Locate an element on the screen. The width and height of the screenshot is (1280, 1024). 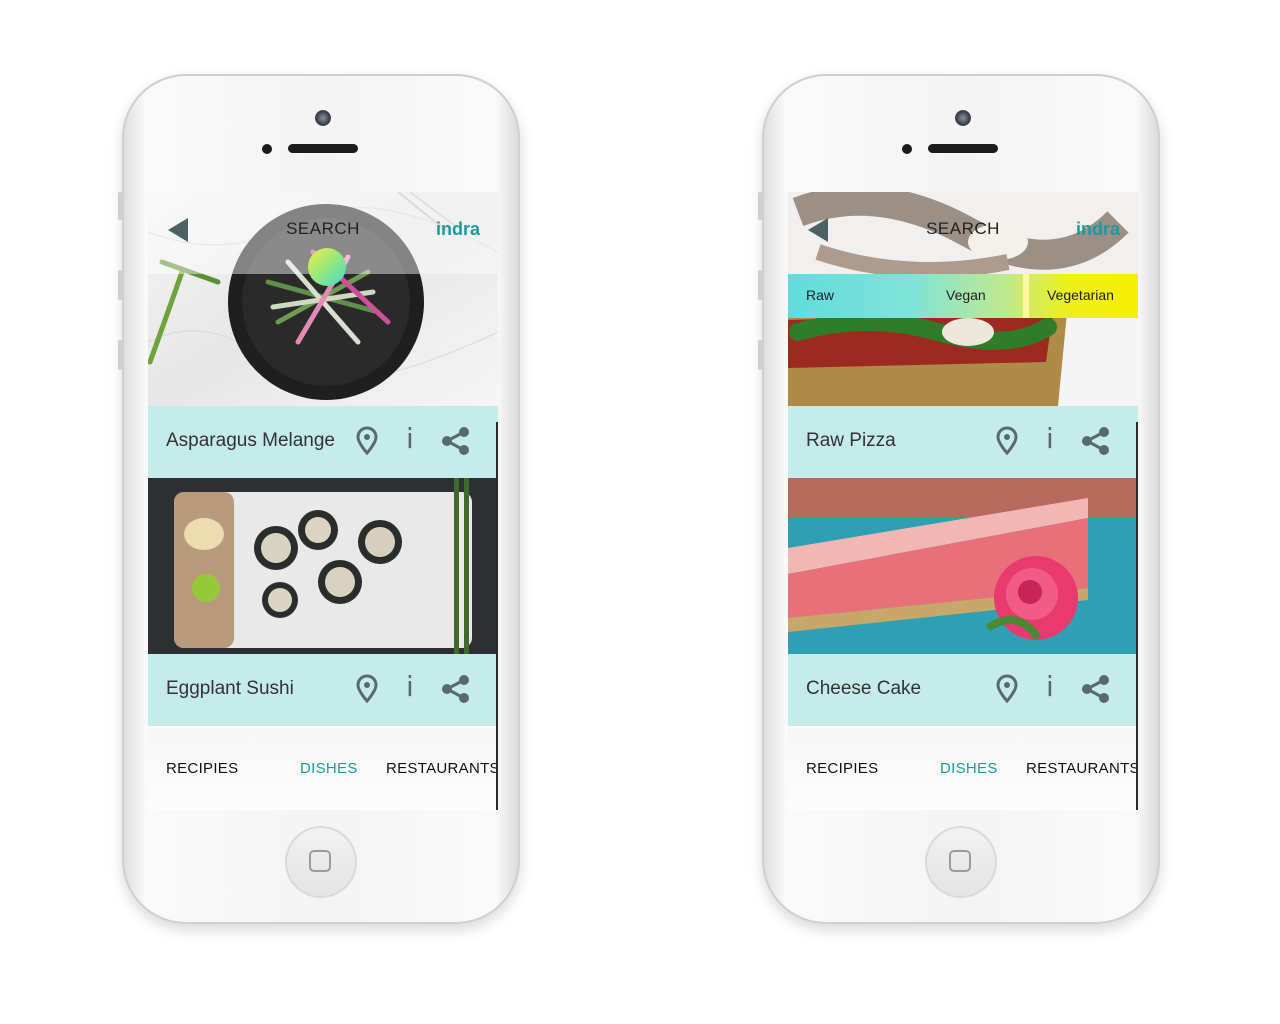
diet-filter-slider: Raw Vegan Vegetarian is located at coordinates (963, 296).